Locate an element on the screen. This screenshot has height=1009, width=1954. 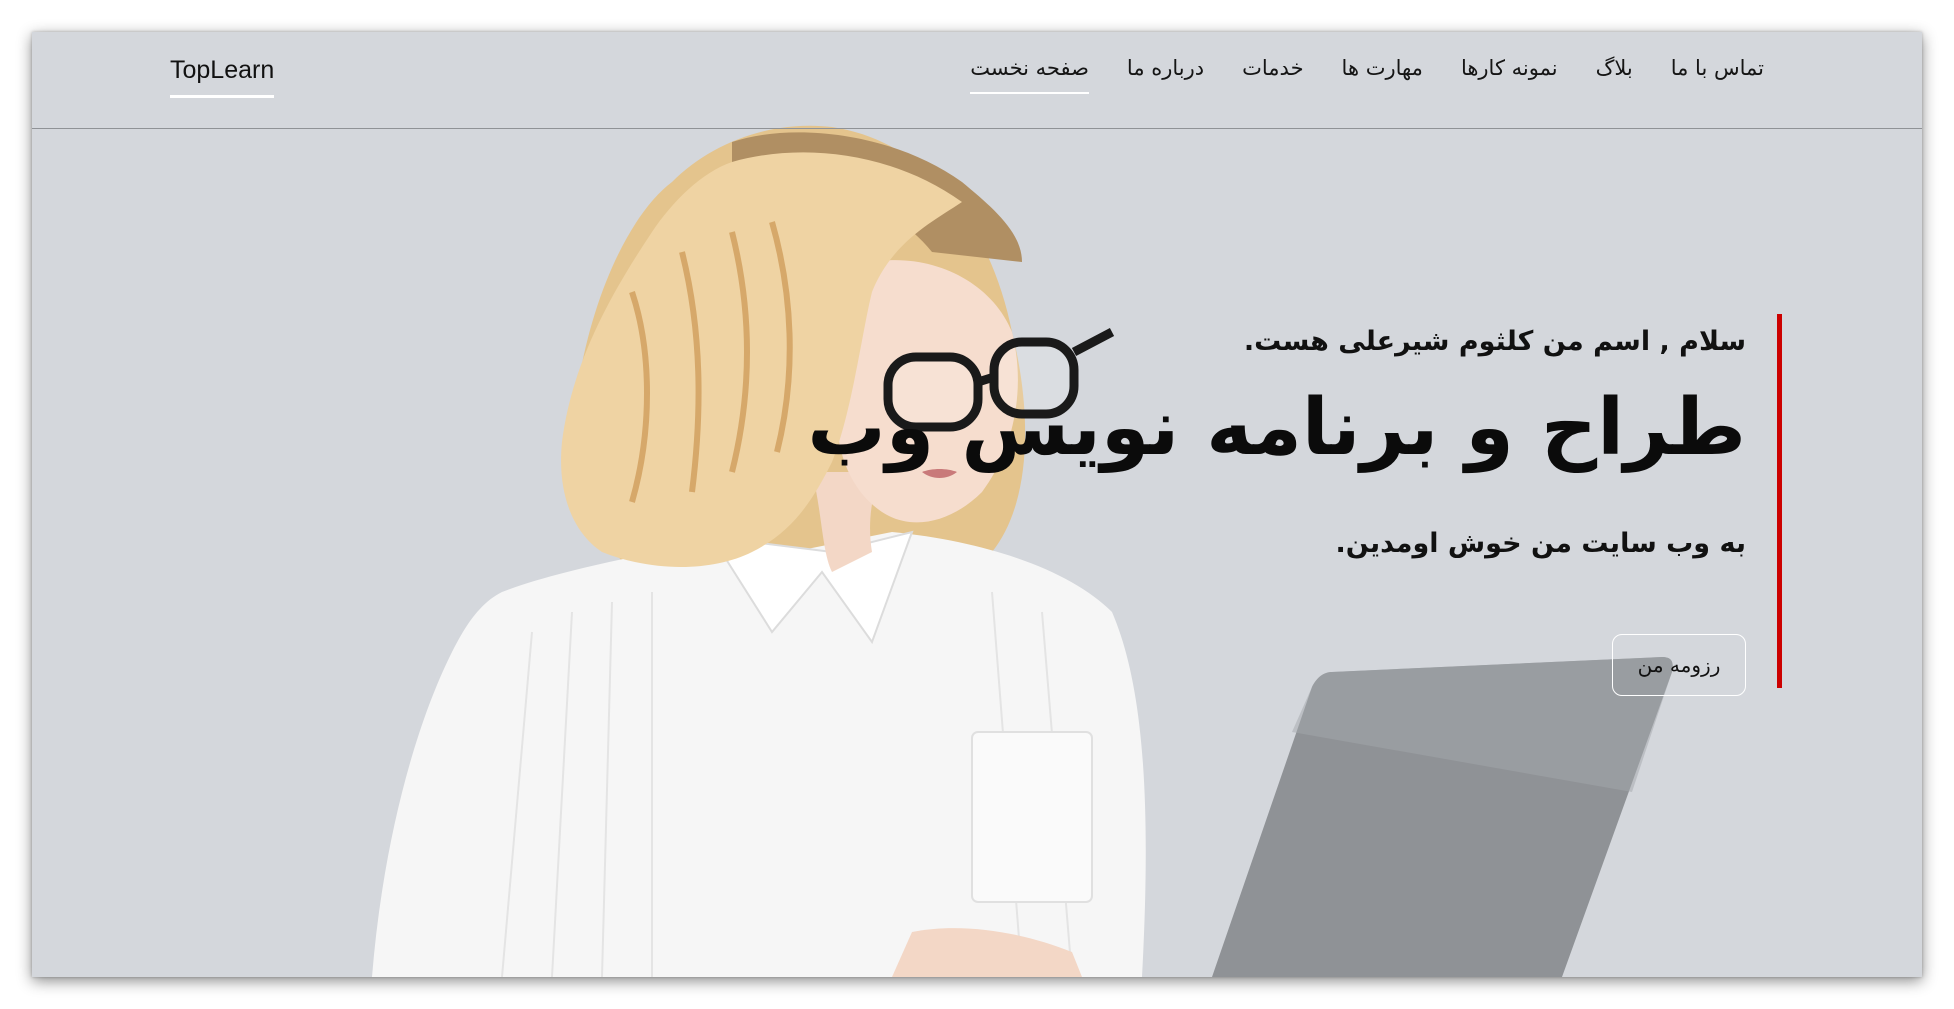
hero-headline: طراح و برنامه نویس وب is located at coordinates (1276, 428).